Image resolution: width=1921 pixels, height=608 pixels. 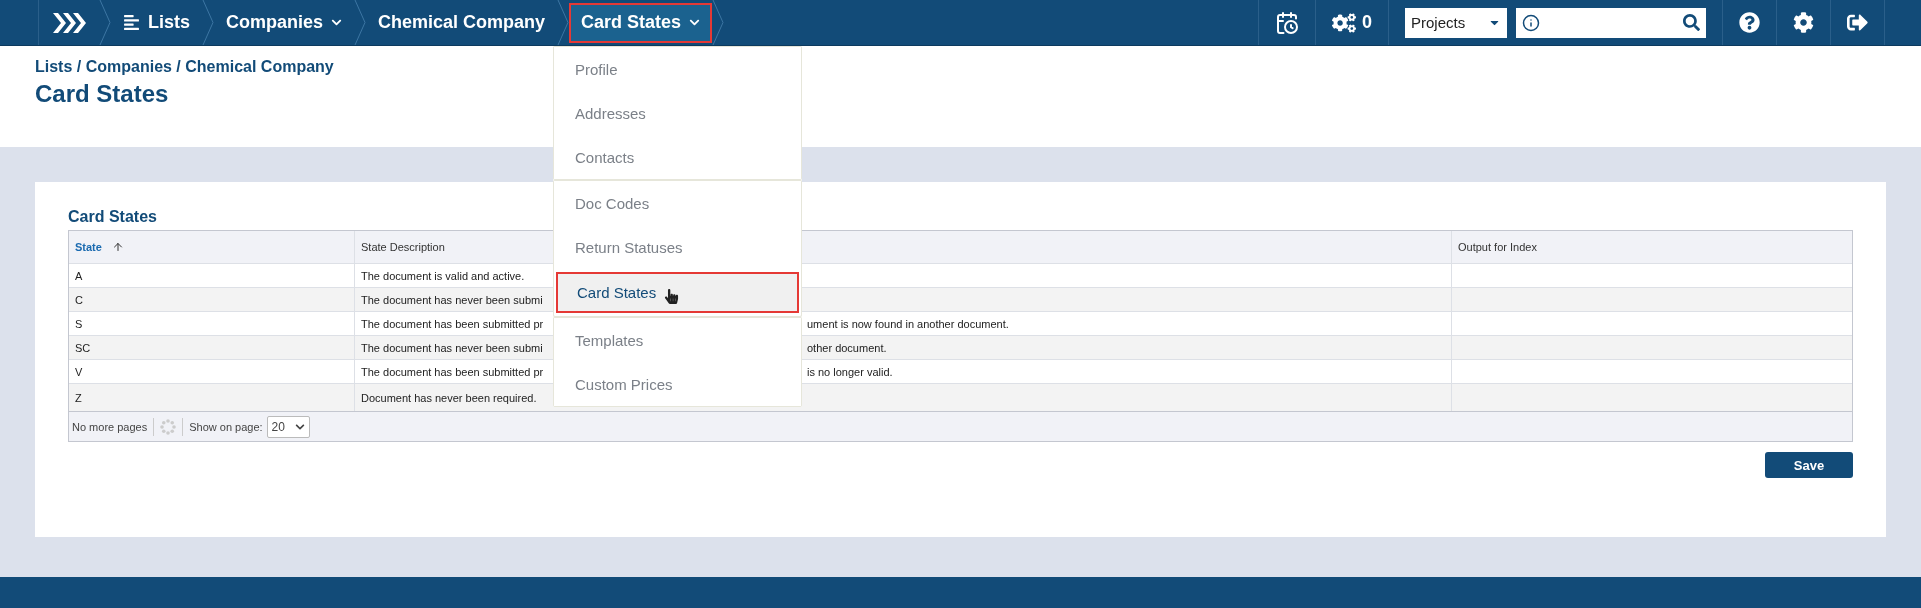 What do you see at coordinates (117, 247) in the screenshot?
I see `sort-up-icon` at bounding box center [117, 247].